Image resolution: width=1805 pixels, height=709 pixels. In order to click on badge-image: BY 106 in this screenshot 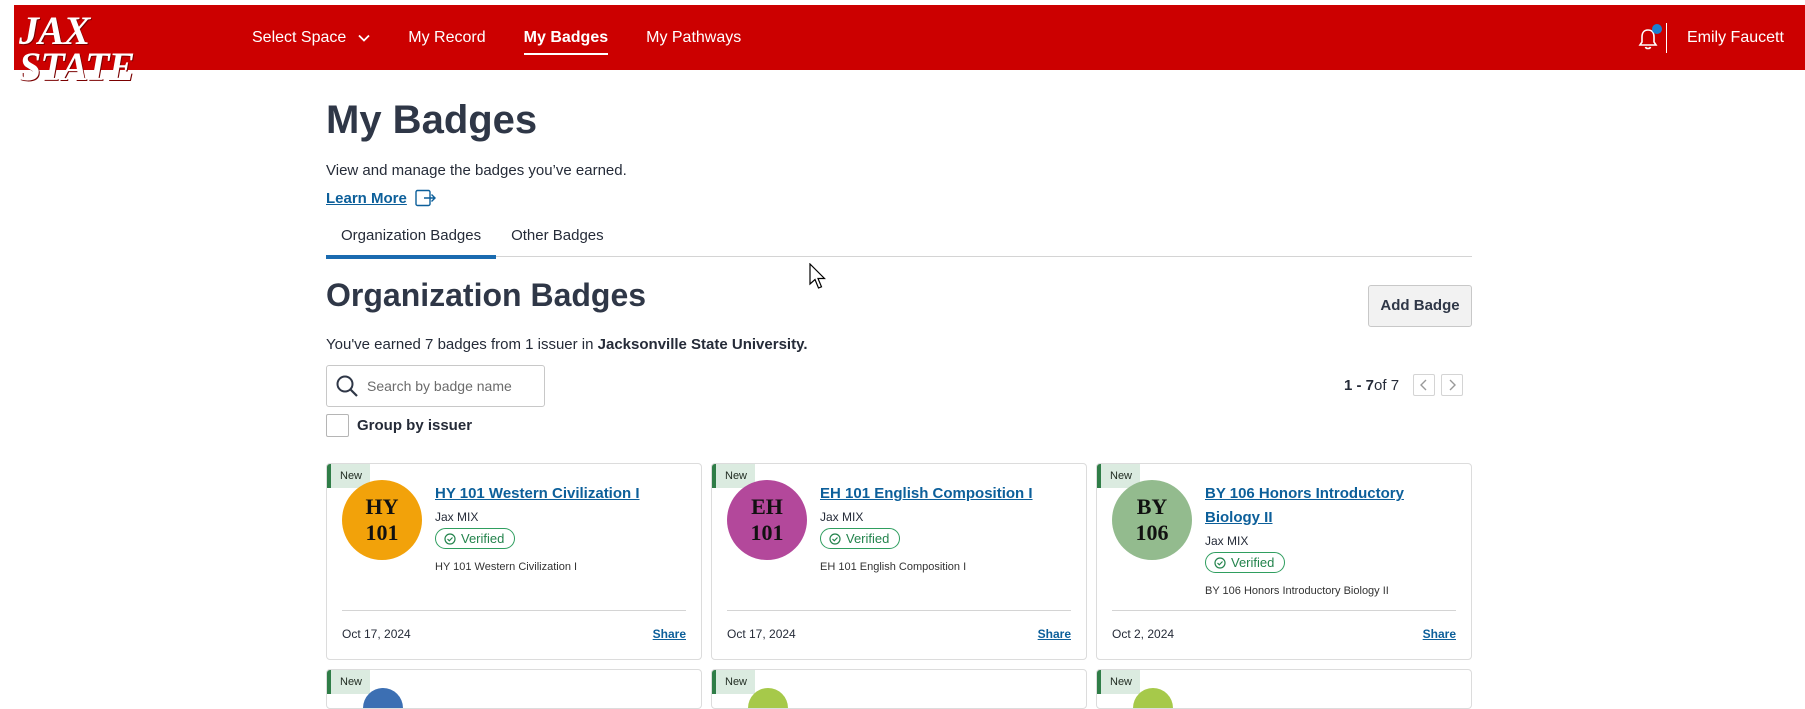, I will do `click(1152, 520)`.